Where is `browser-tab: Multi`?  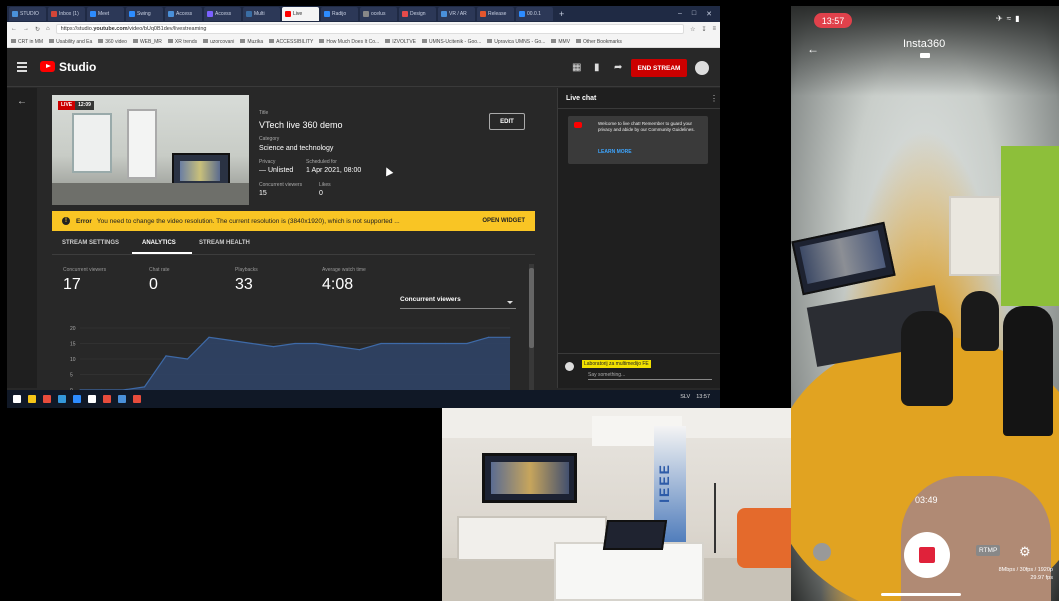 browser-tab: Multi is located at coordinates (261, 14).